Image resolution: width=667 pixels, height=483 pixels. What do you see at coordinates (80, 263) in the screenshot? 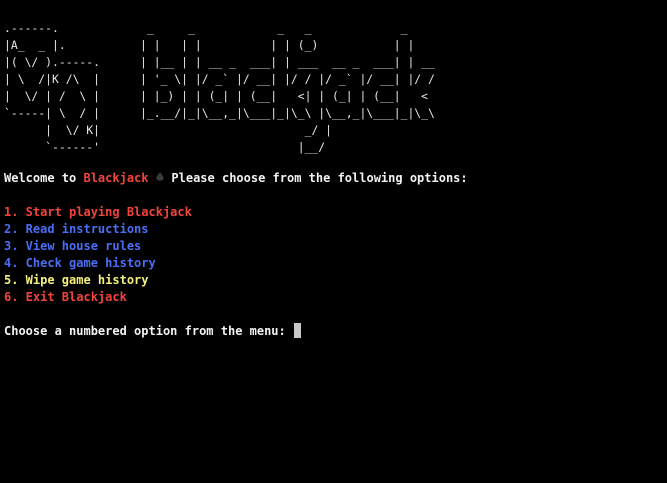
I see `menu-option-check-game-history: 4. Check game history` at bounding box center [80, 263].